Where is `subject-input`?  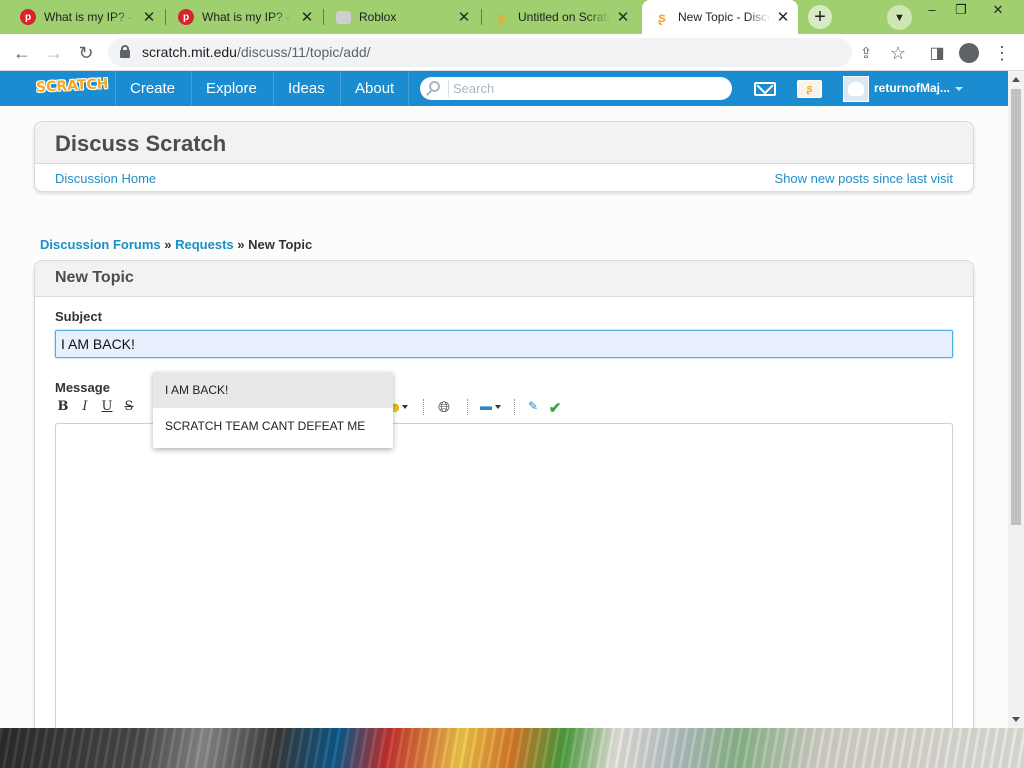 subject-input is located at coordinates (504, 344).